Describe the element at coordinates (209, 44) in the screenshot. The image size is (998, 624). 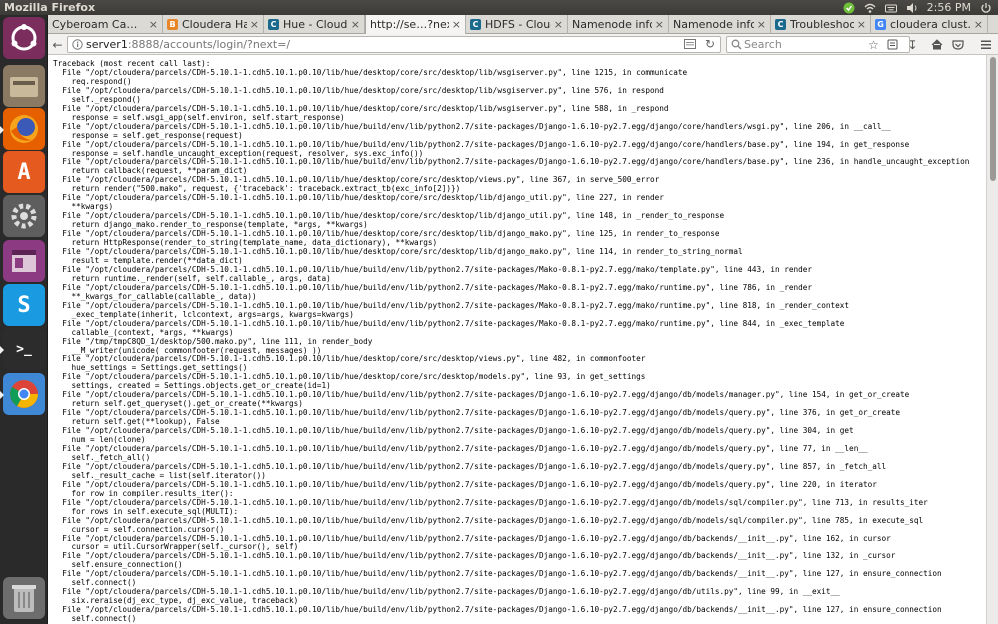
I see `url-path: :8888/accounts/login/?next=/` at that location.